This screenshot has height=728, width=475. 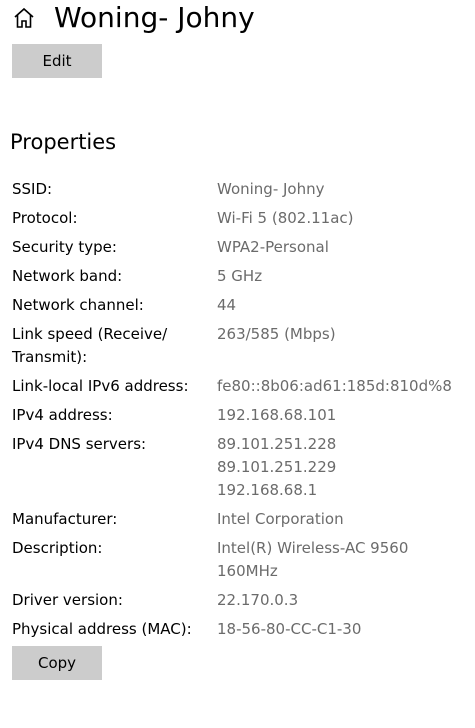 What do you see at coordinates (154, 17) in the screenshot?
I see `page-title: Woning- Johny` at bounding box center [154, 17].